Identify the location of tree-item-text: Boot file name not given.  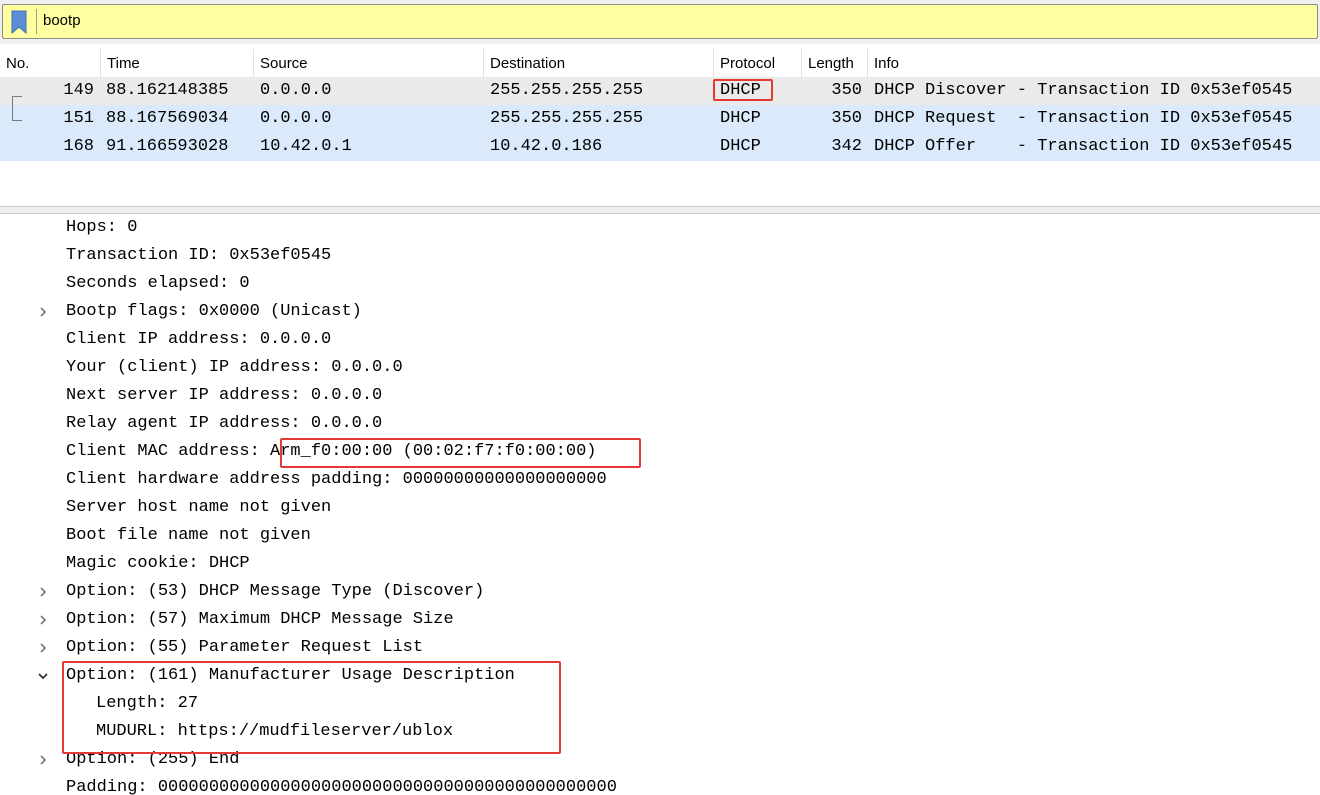
(188, 535).